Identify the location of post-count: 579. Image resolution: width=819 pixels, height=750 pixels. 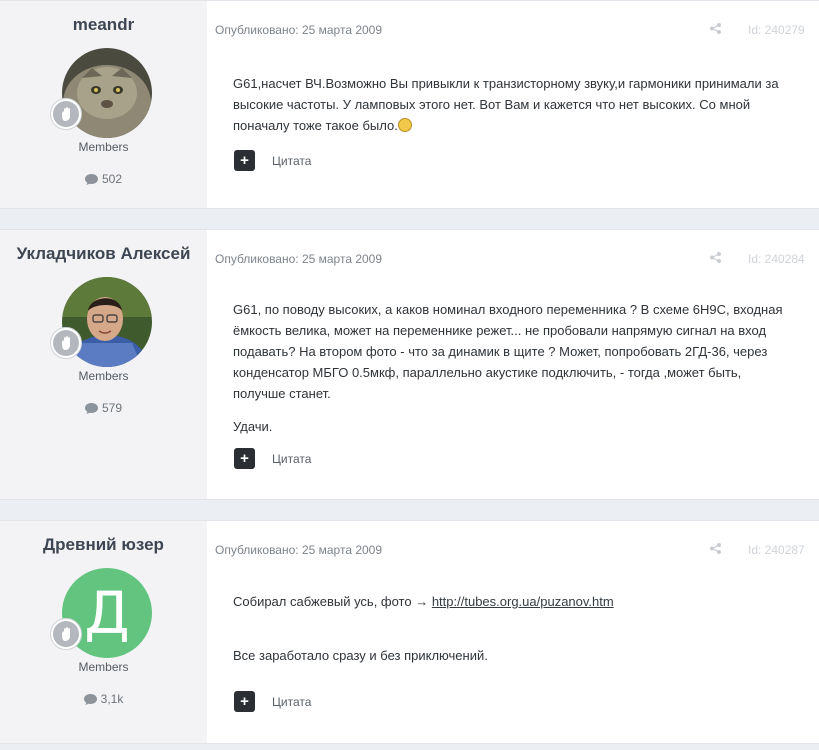
(103, 408).